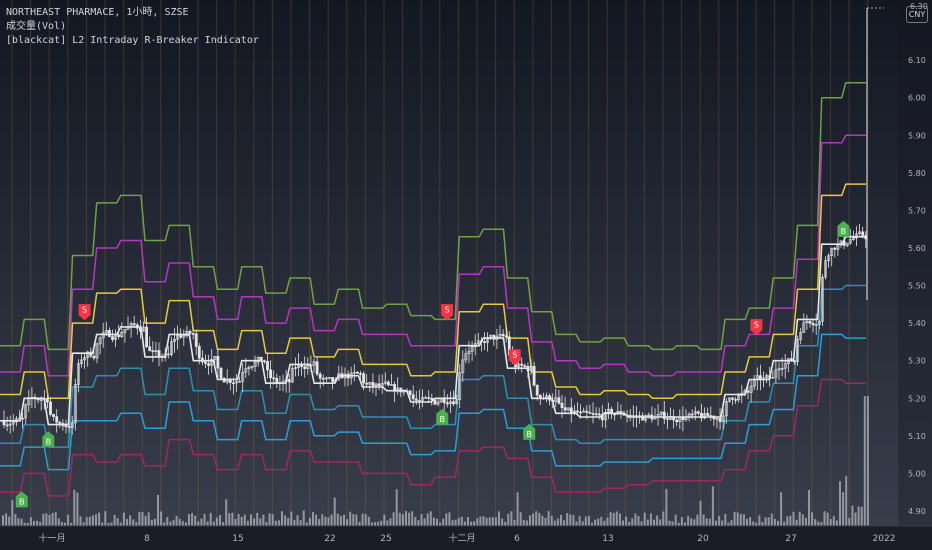 This screenshot has height=550, width=932. What do you see at coordinates (917, 135) in the screenshot?
I see `price-tick-label: 5.90` at bounding box center [917, 135].